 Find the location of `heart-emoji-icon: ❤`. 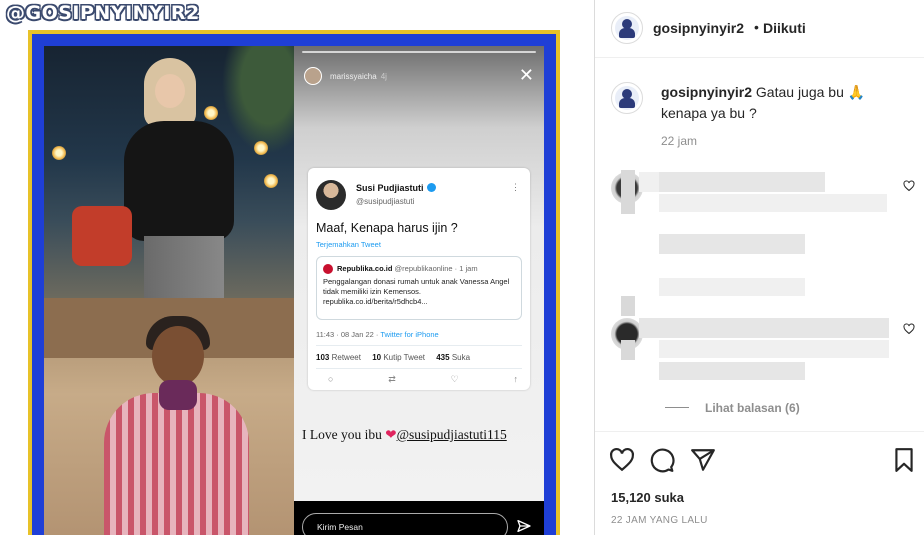

heart-emoji-icon: ❤ is located at coordinates (391, 434).